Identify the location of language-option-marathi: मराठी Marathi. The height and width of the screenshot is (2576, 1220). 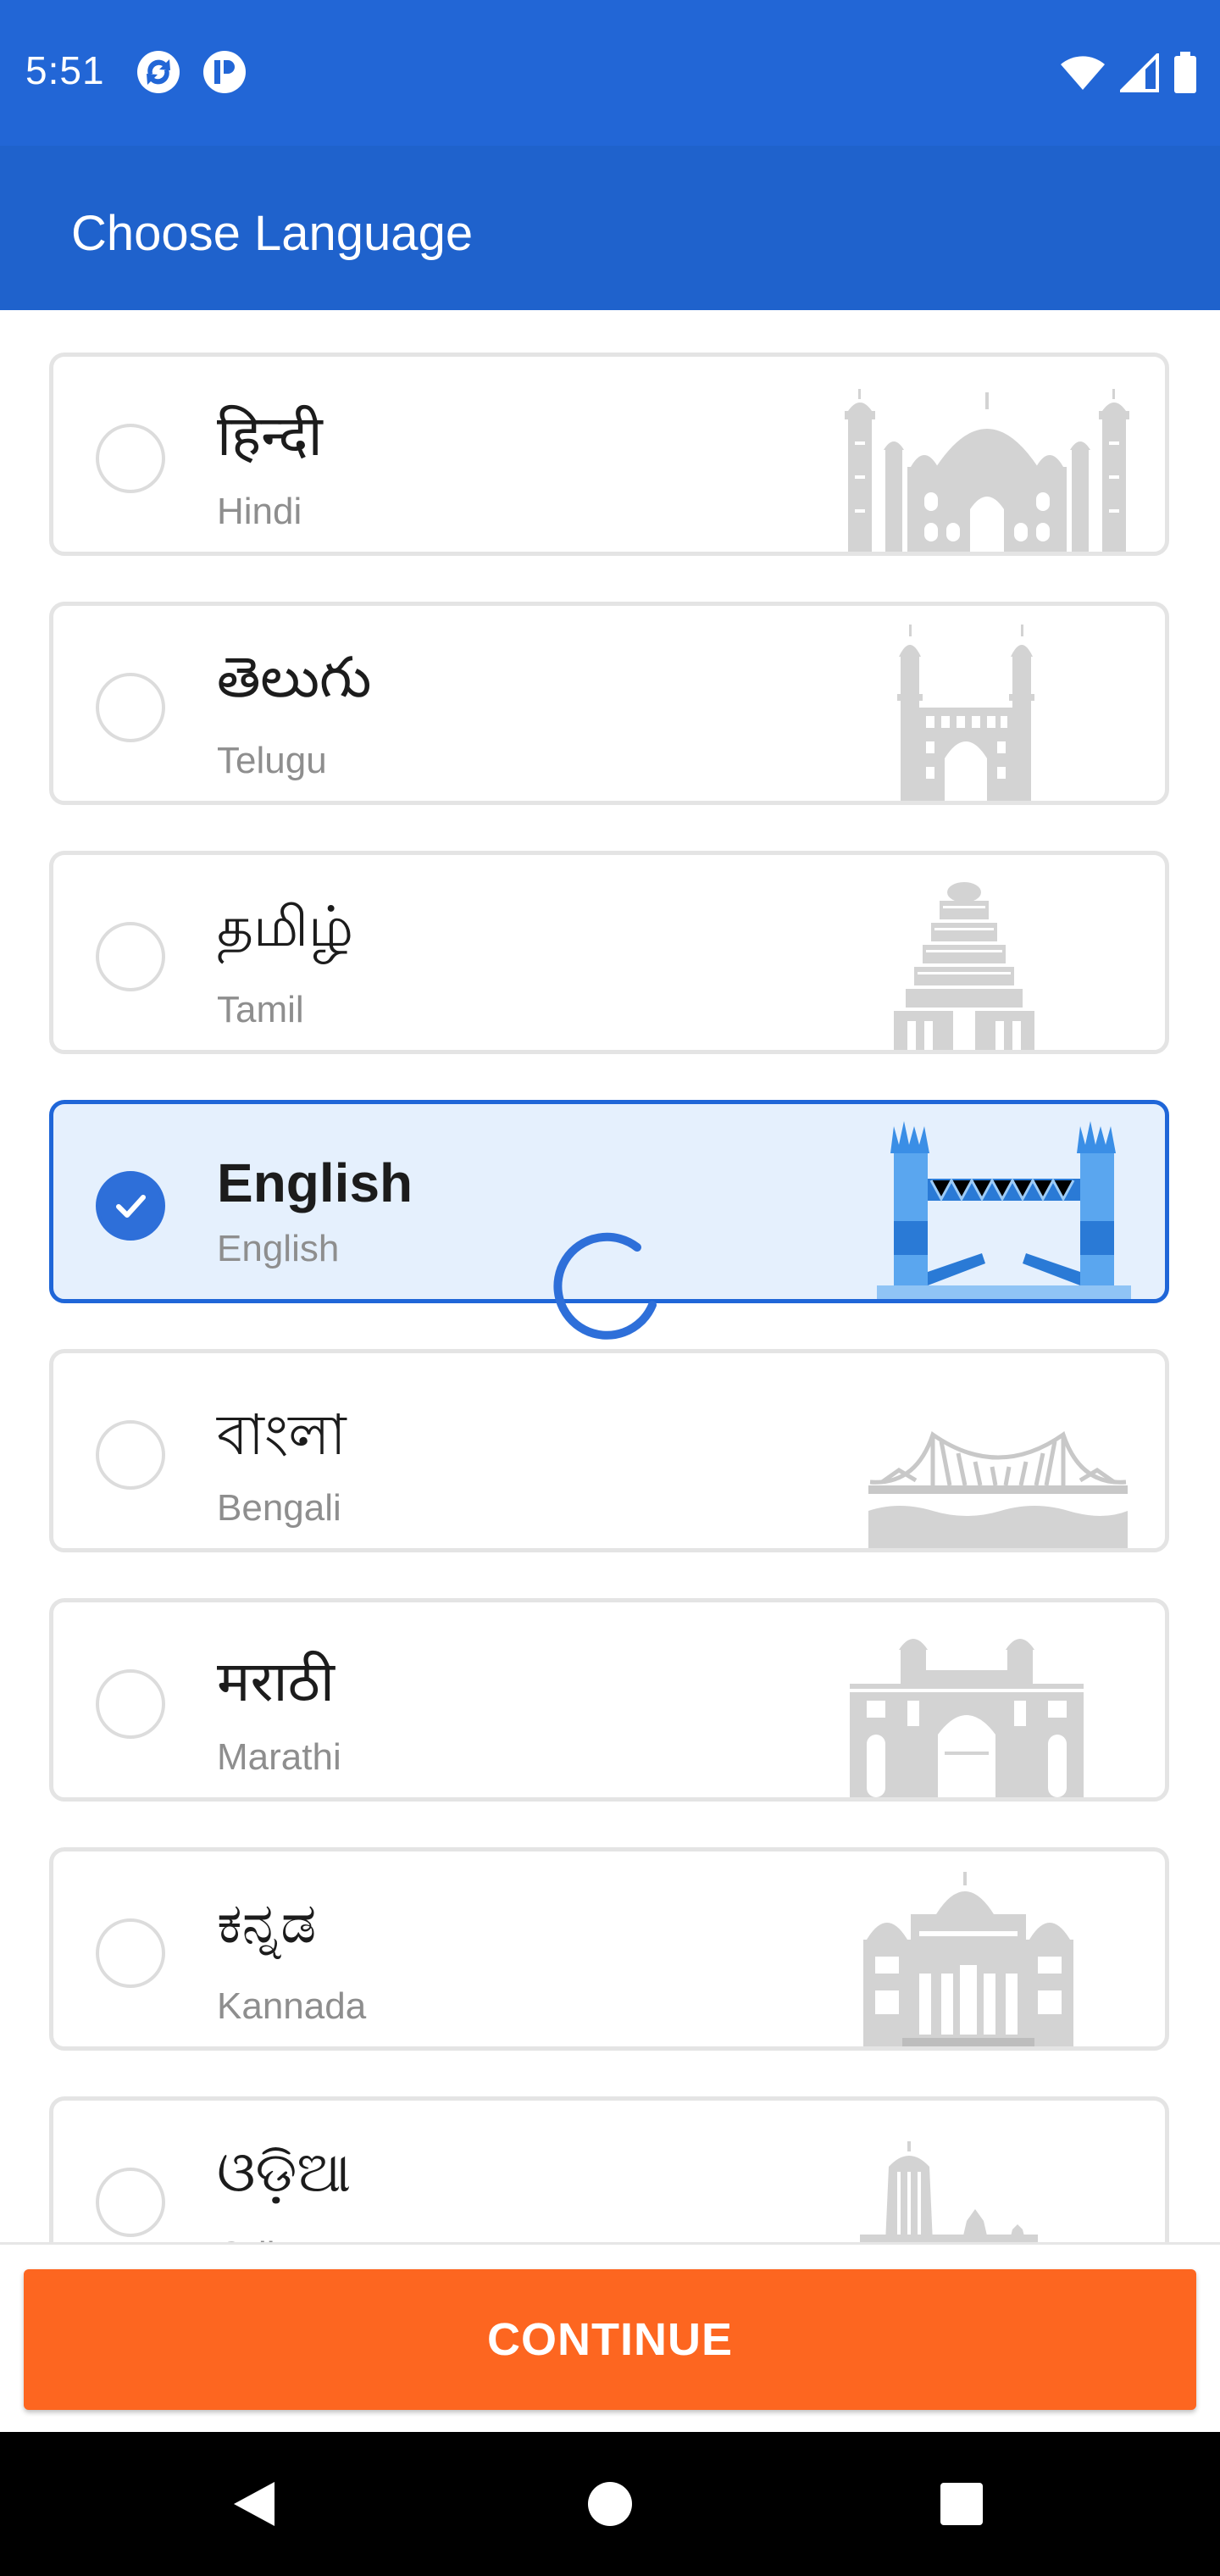
(609, 1700).